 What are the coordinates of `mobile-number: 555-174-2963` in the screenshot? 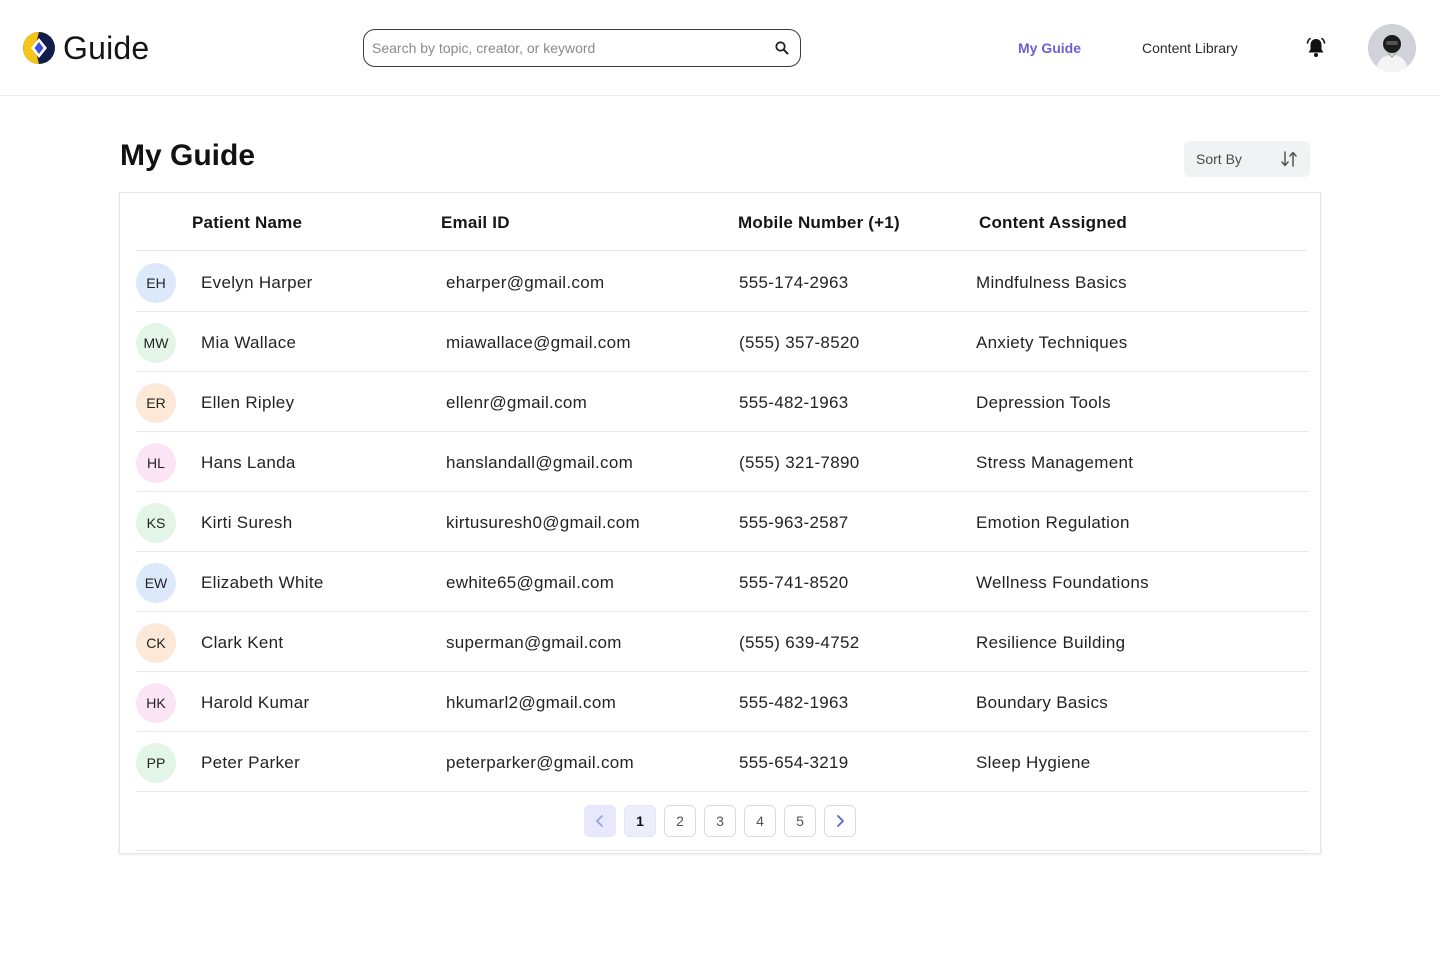 It's located at (794, 282).